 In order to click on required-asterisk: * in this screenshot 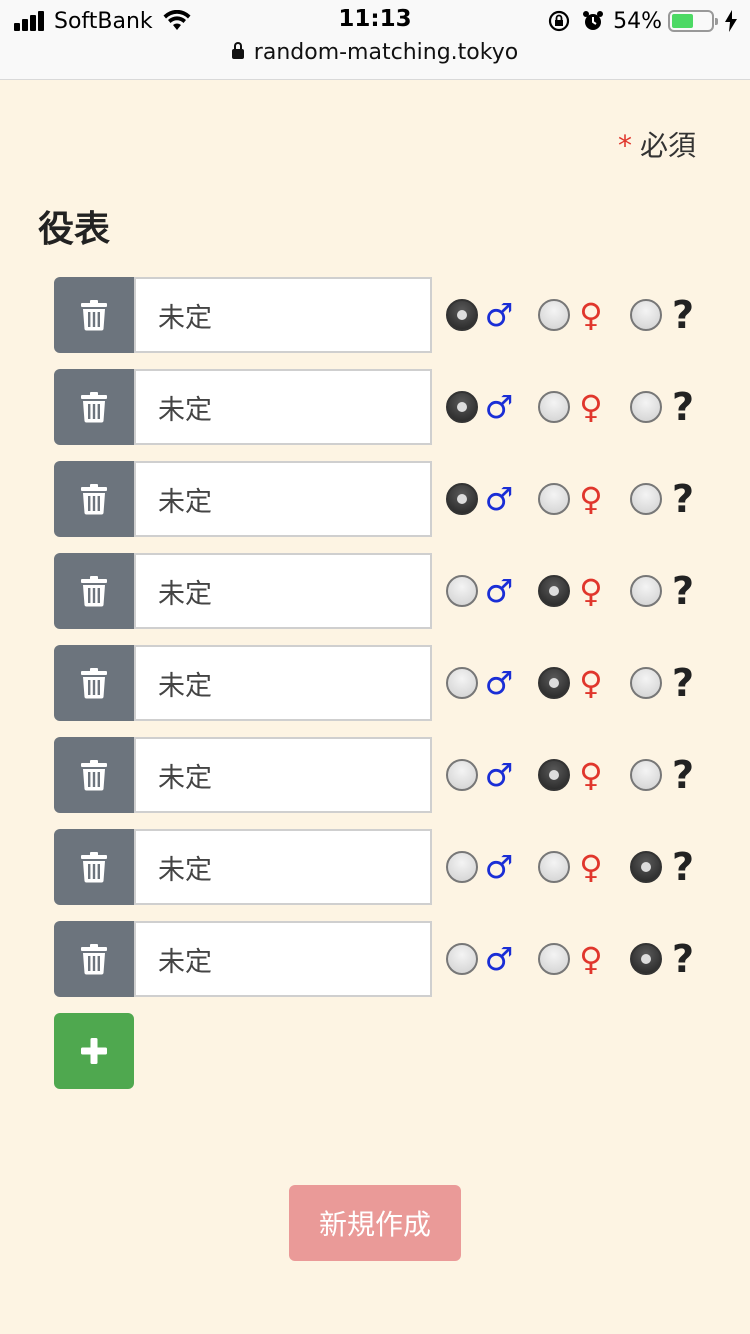, I will do `click(624, 145)`.